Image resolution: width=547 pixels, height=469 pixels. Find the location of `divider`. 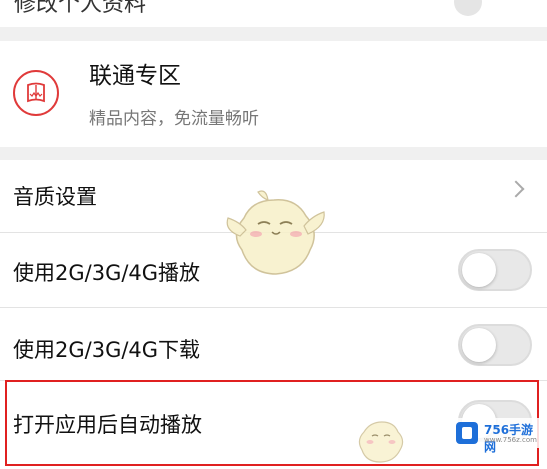

divider is located at coordinates (273, 307).